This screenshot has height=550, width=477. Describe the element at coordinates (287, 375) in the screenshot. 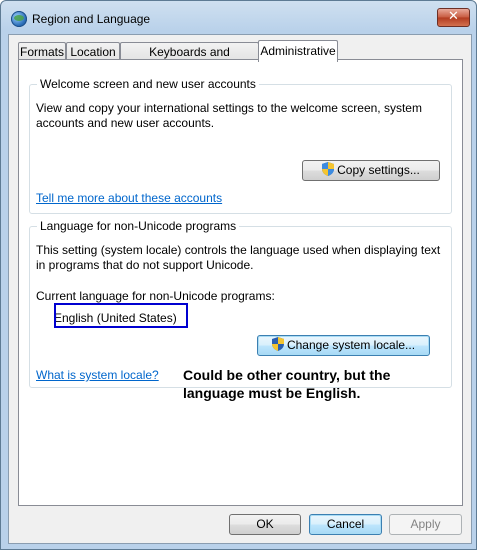

I see `annotation-line-1: Could be other country, but the` at that location.